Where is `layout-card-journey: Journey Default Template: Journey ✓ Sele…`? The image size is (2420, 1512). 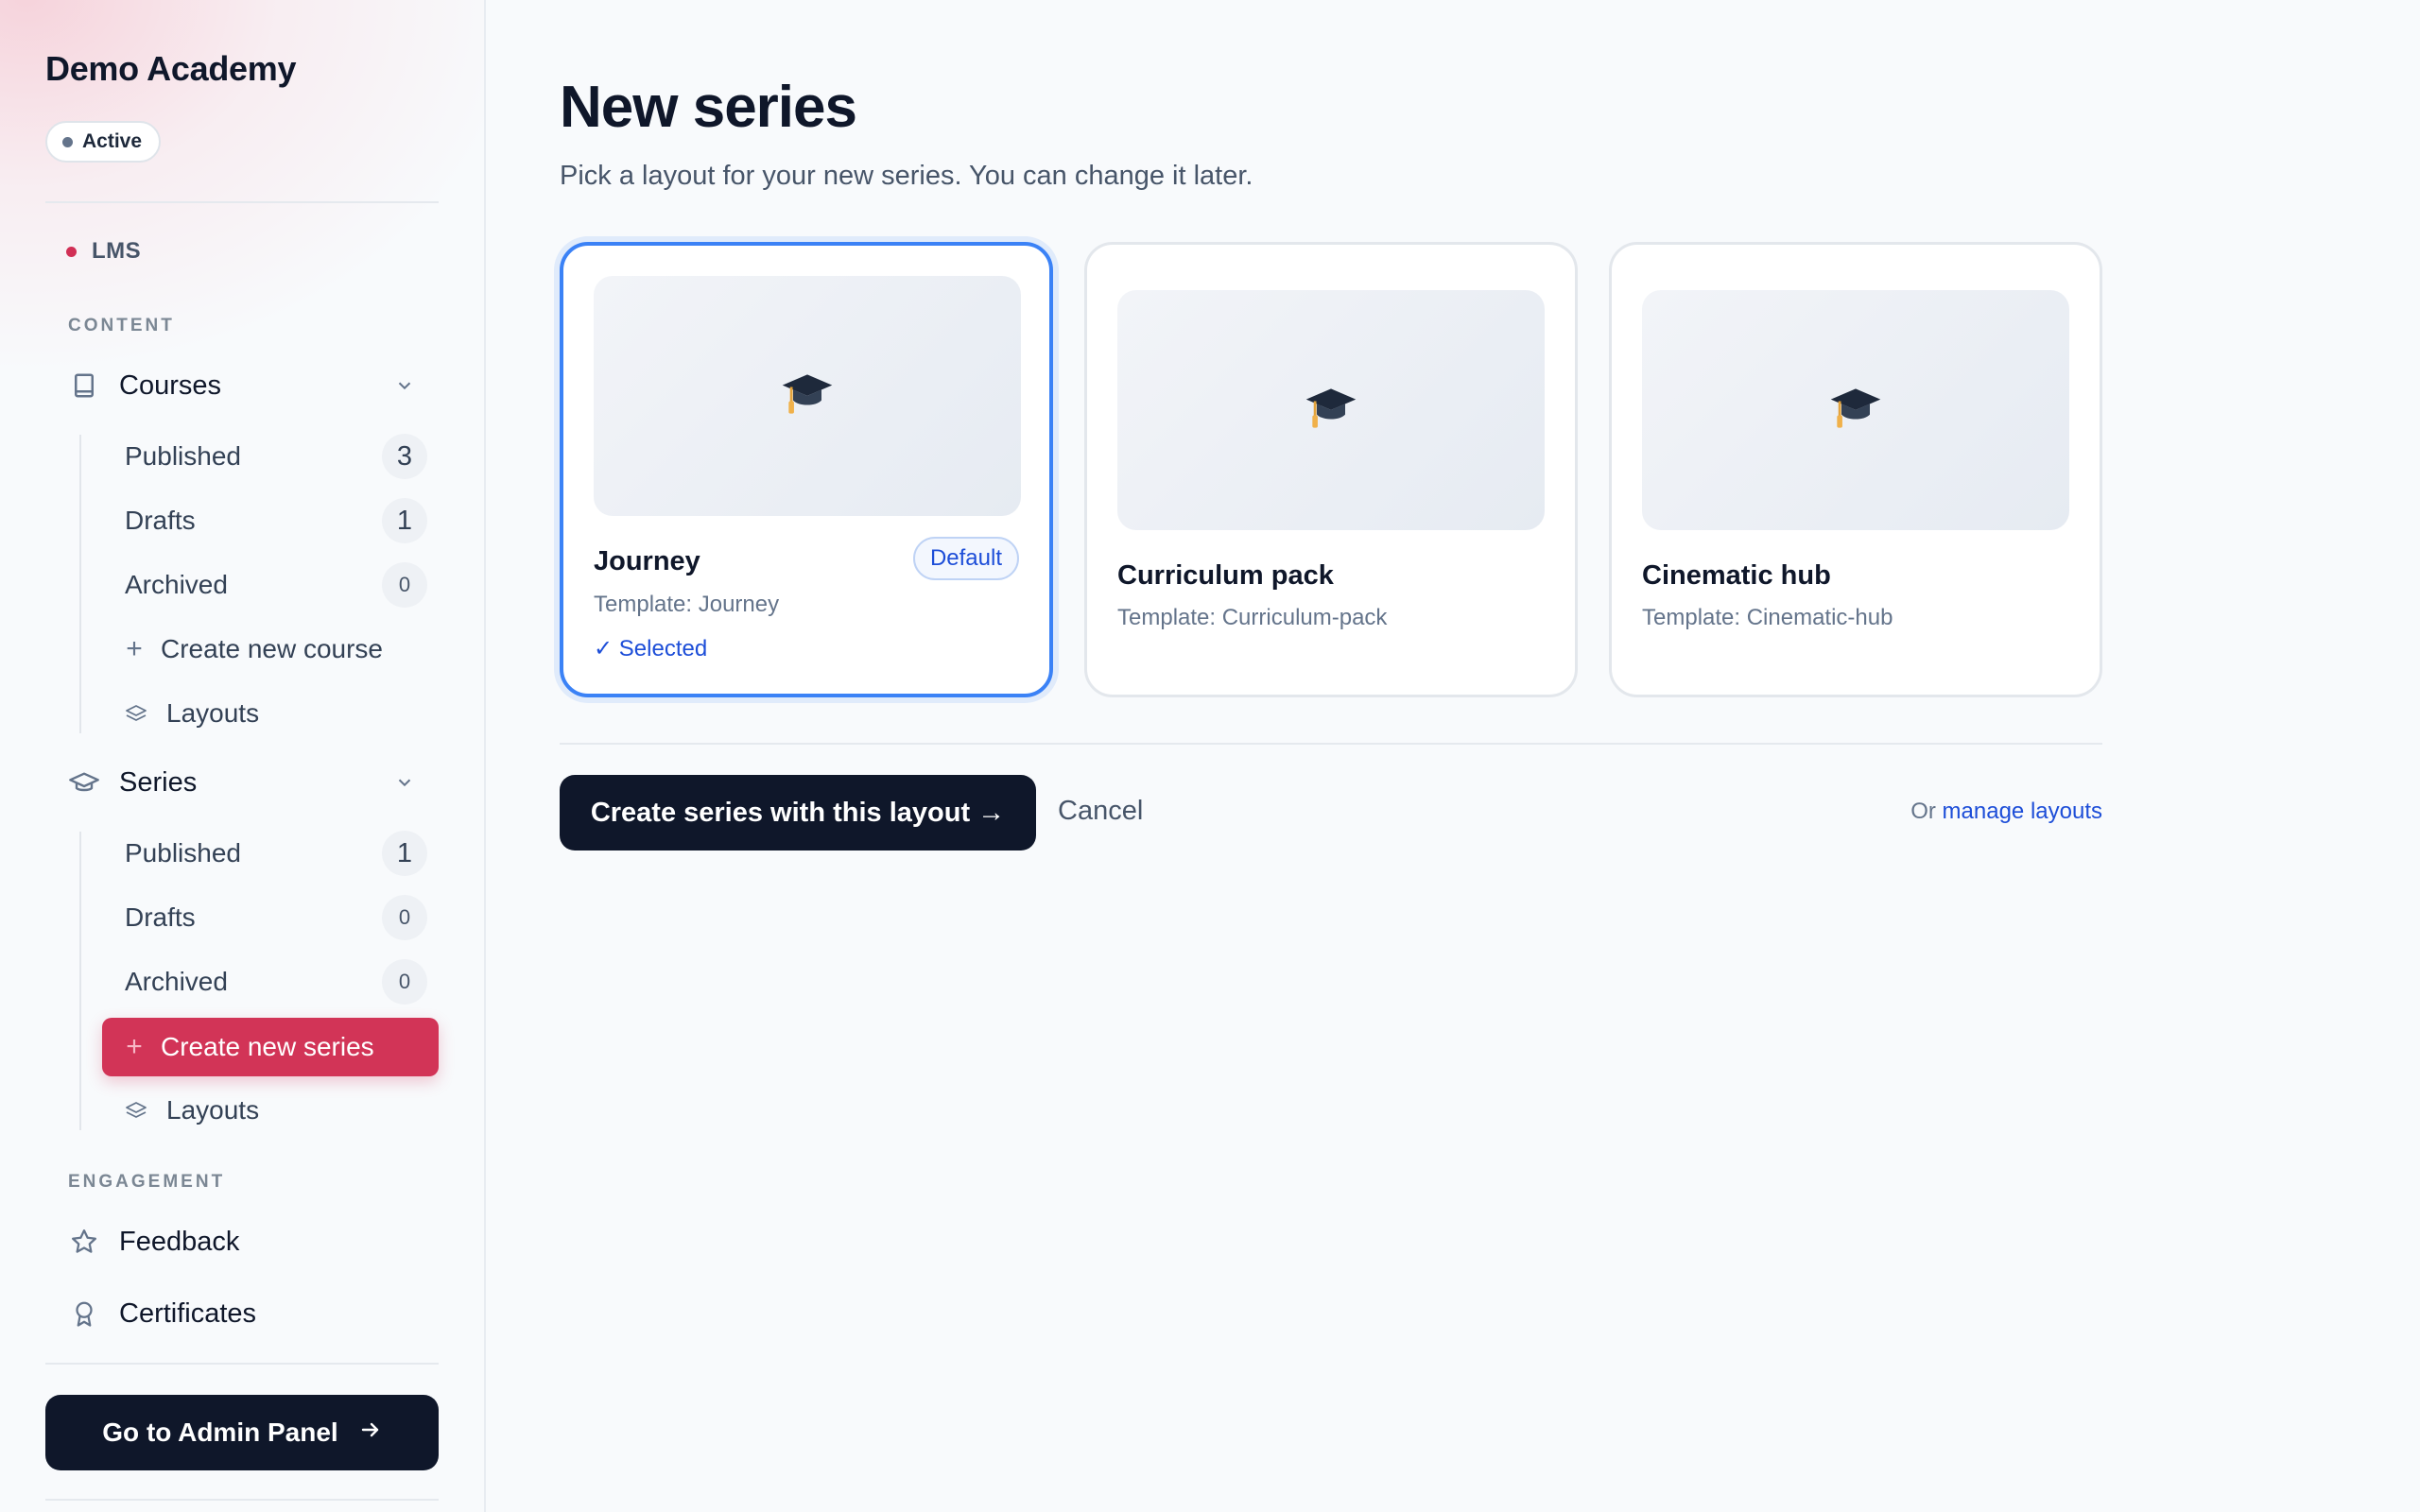 layout-card-journey: Journey Default Template: Journey ✓ Sele… is located at coordinates (806, 469).